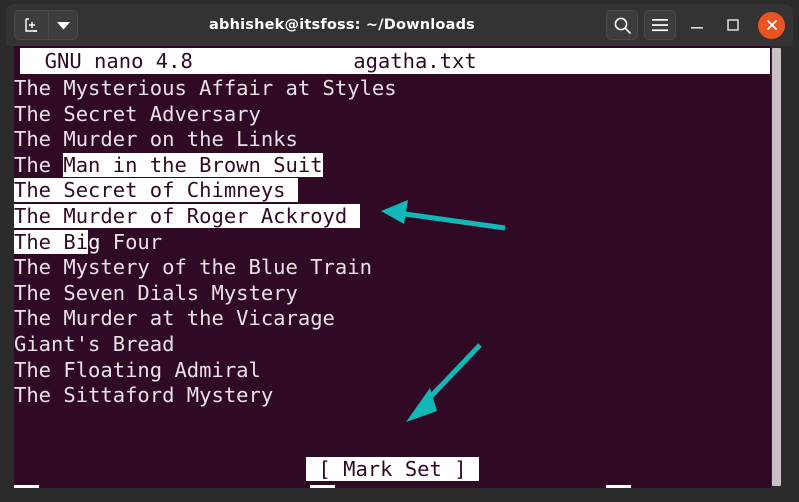 The width and height of the screenshot is (799, 502). I want to click on line-text: The Mysterious Affair at Styles, so click(205, 88).